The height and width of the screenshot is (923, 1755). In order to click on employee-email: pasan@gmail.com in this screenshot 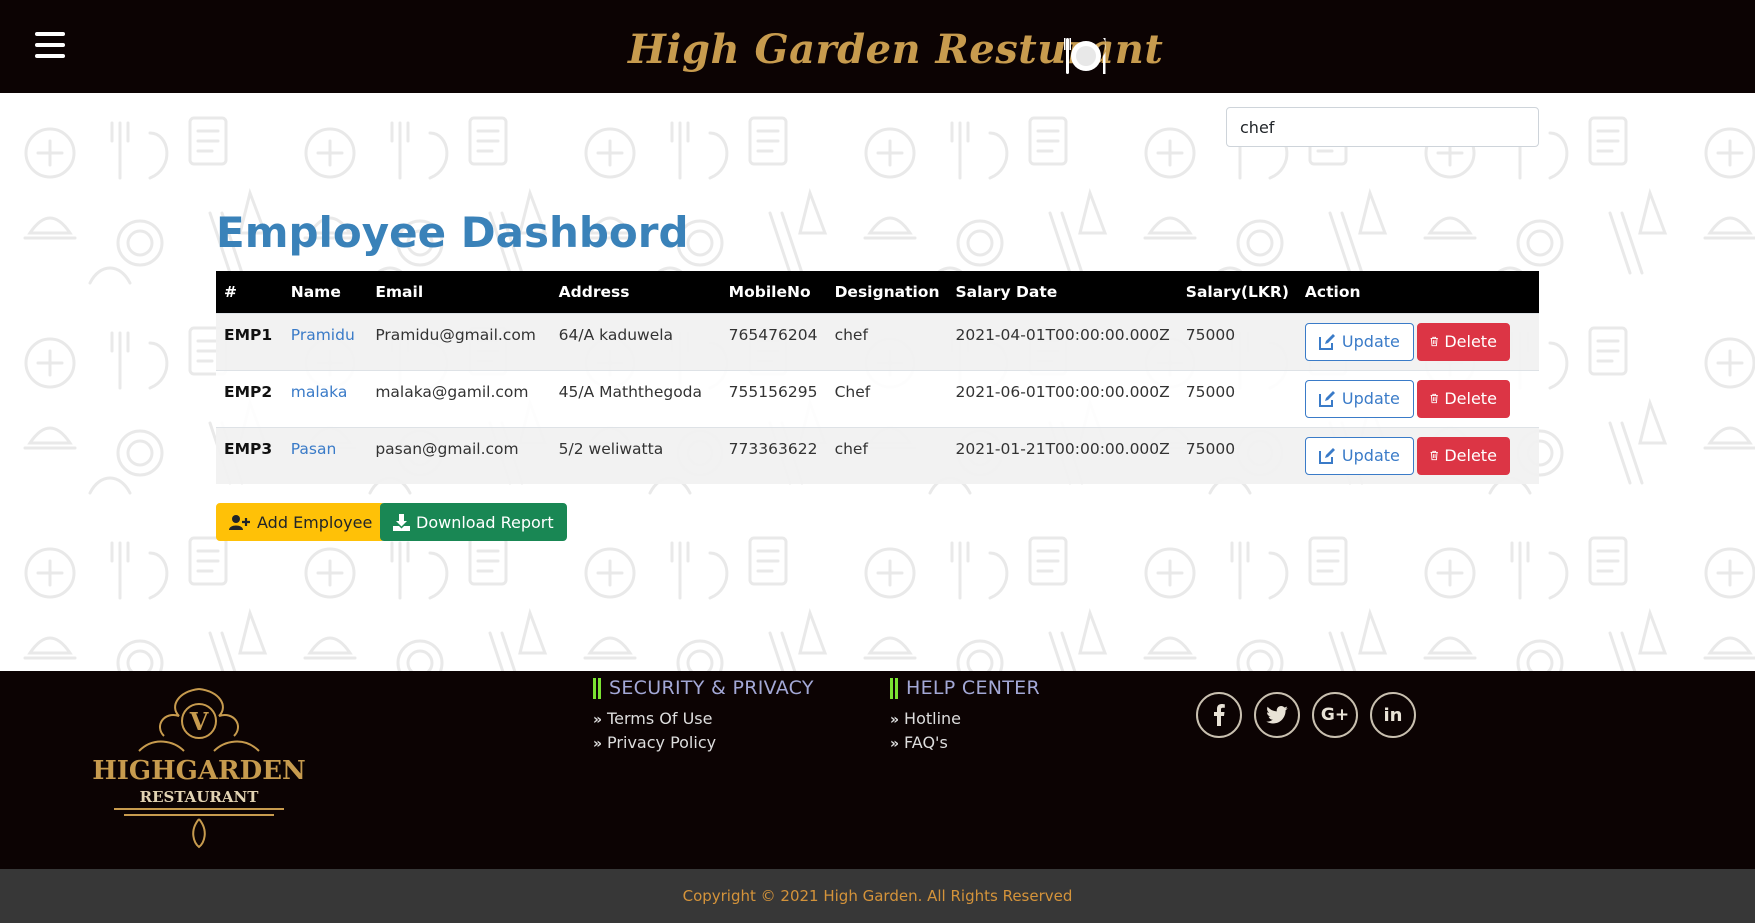, I will do `click(459, 455)`.